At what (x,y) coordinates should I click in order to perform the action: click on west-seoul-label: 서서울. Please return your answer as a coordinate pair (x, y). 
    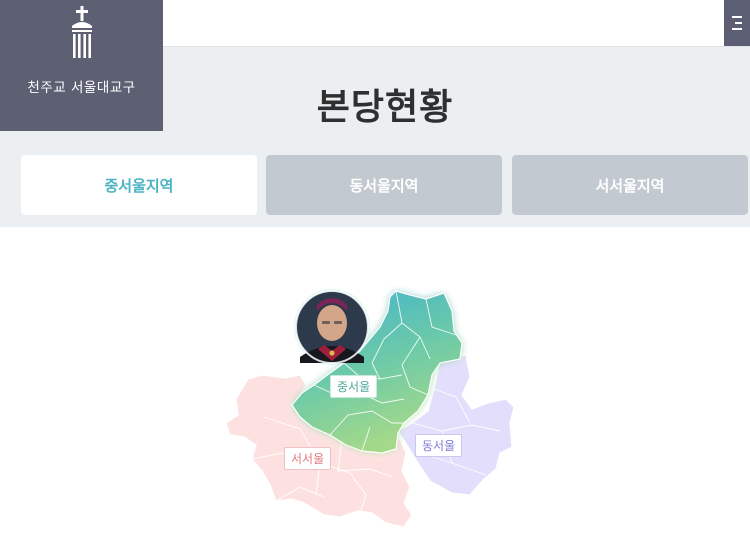
    Looking at the image, I should click on (308, 458).